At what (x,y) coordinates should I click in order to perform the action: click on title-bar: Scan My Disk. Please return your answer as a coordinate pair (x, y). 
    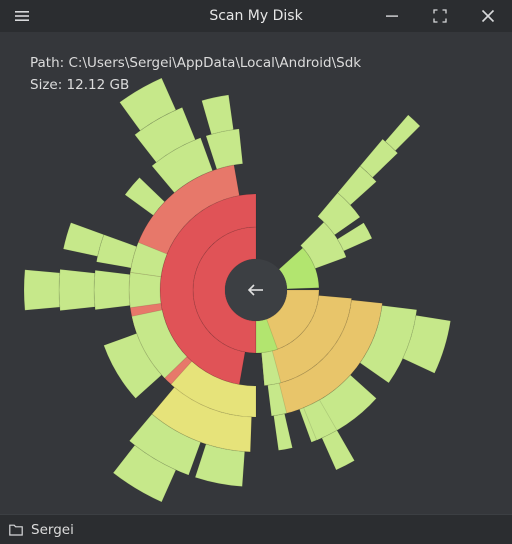
    Looking at the image, I should click on (256, 16).